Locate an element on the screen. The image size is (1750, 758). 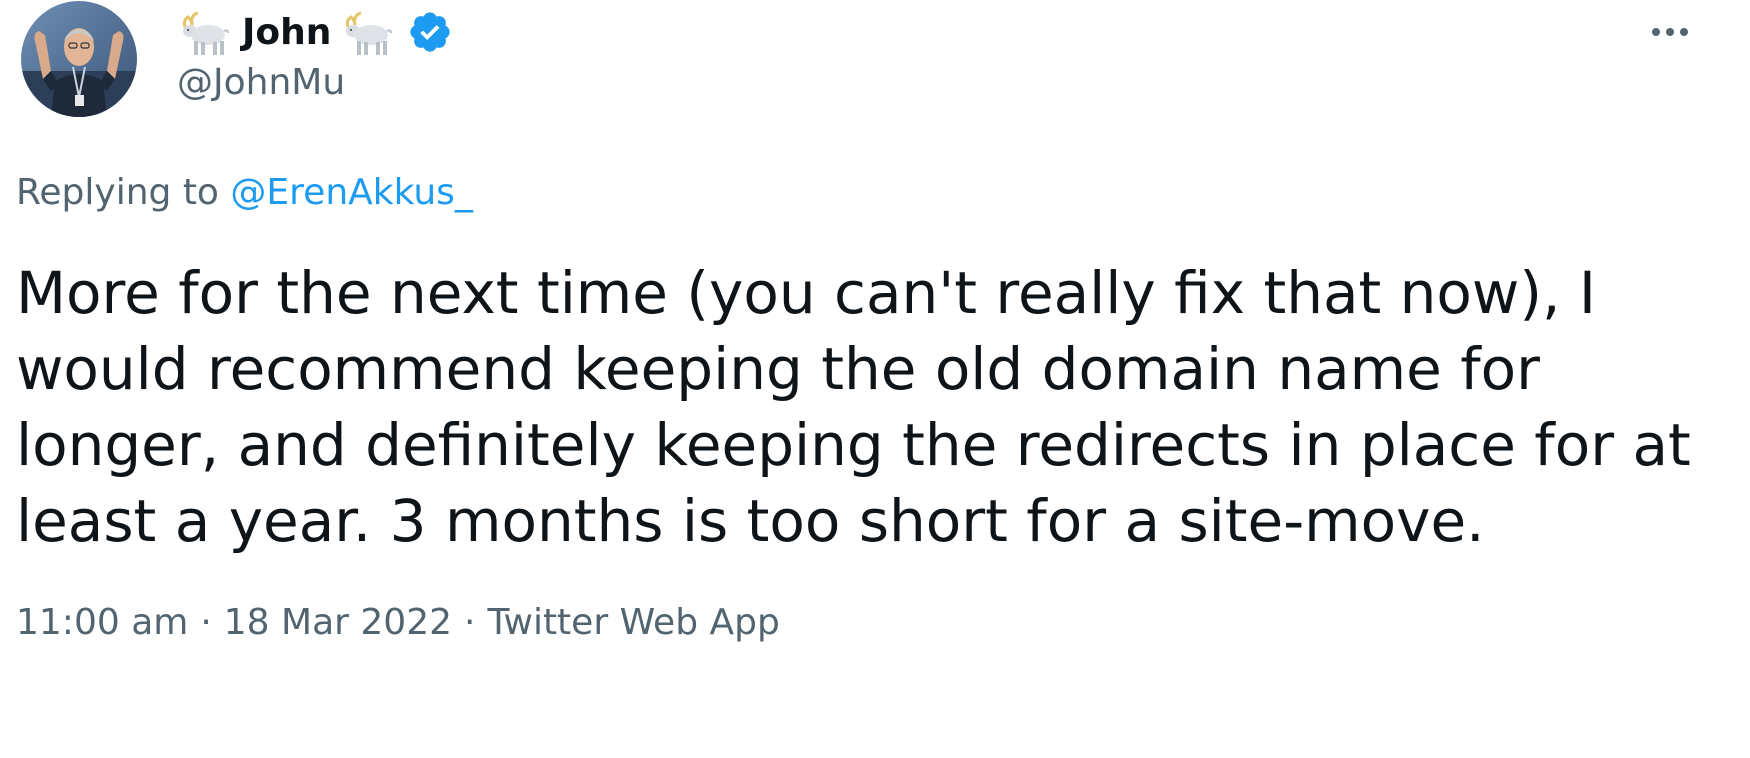
more-options-button is located at coordinates (1670, 32).